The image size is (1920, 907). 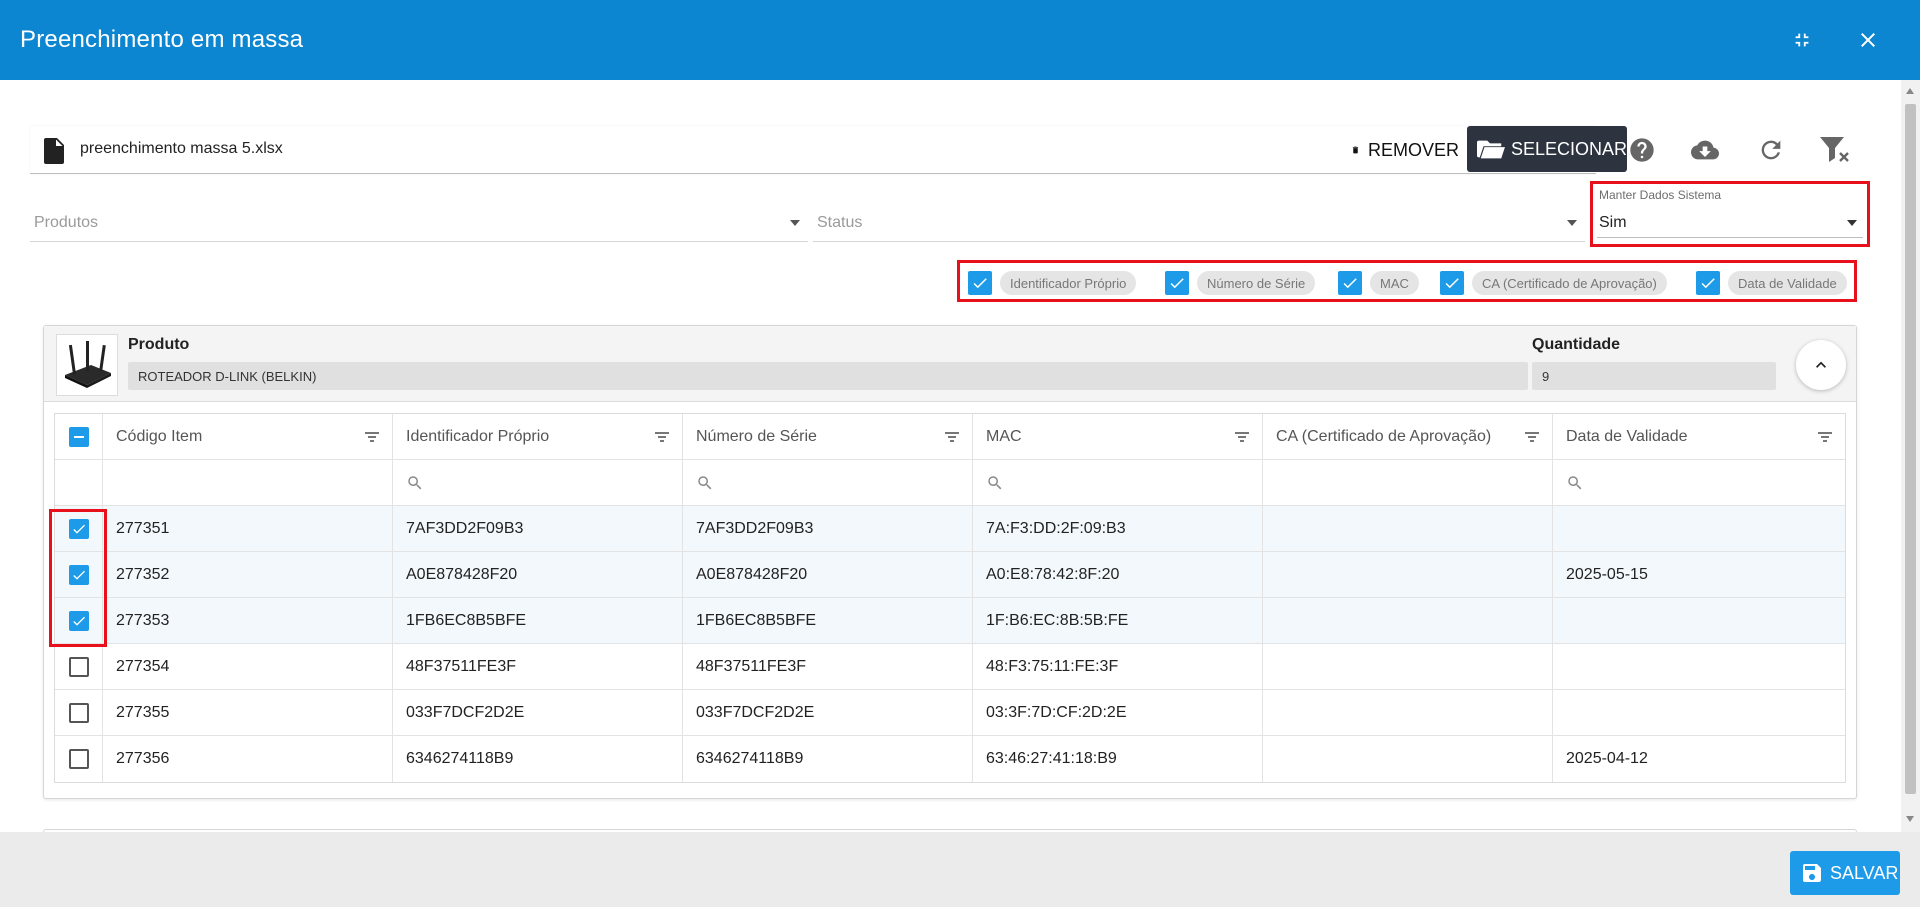 I want to click on close-button, so click(x=1868, y=40).